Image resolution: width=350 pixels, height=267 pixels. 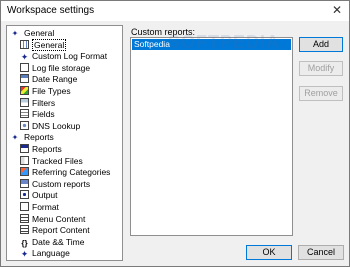 What do you see at coordinates (24, 148) in the screenshot?
I see `report-icon` at bounding box center [24, 148].